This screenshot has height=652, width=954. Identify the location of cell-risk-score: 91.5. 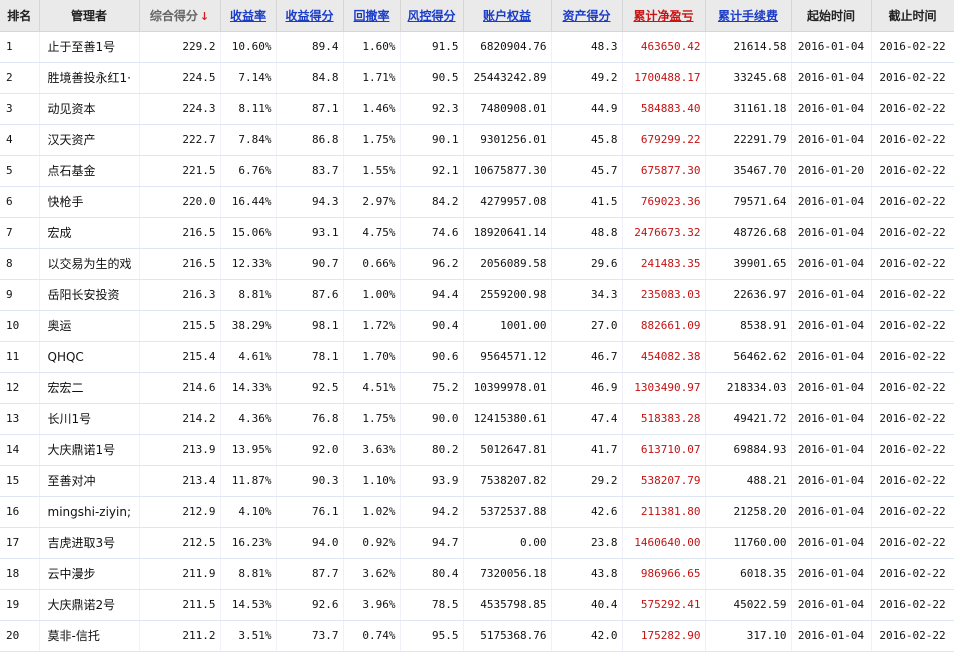
(432, 47).